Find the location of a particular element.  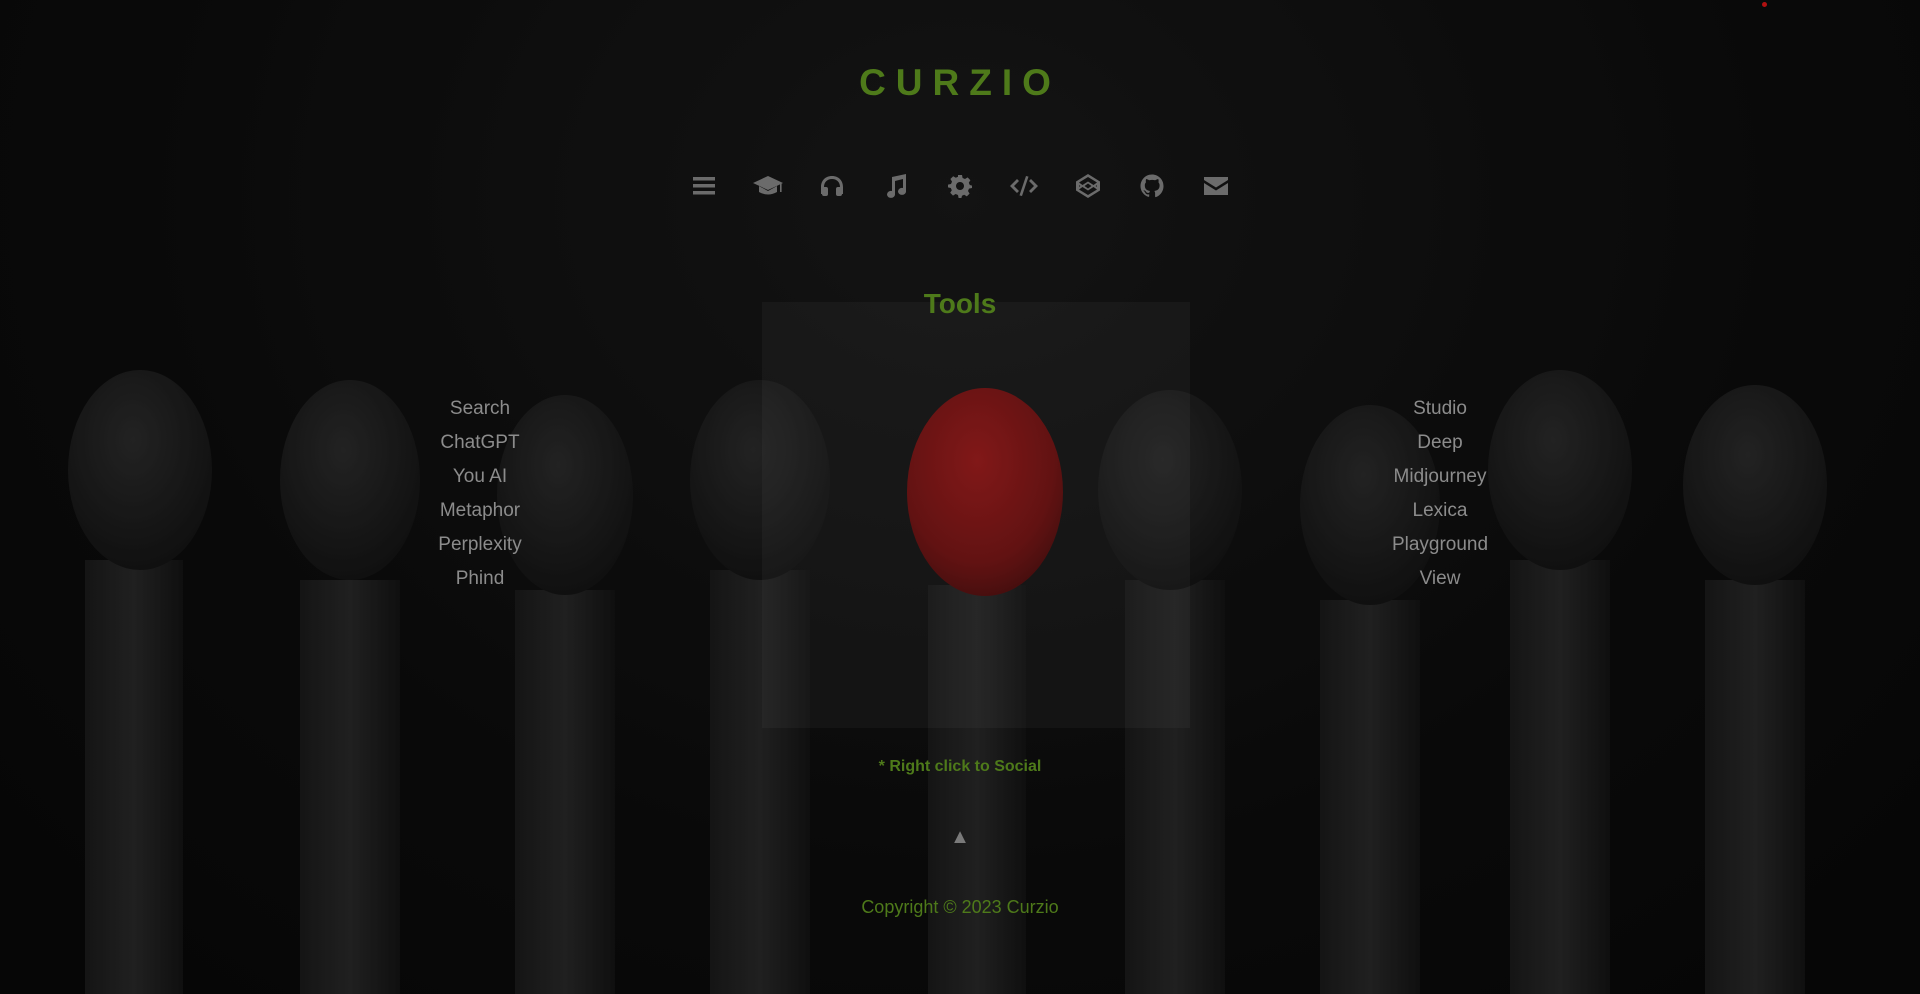

music-icon is located at coordinates (896, 186).